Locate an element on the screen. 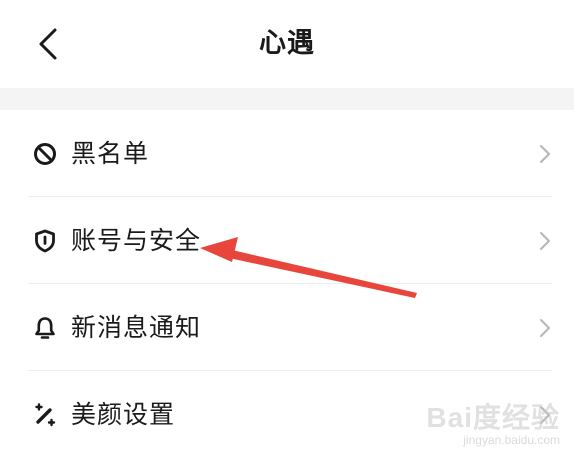  section-gap is located at coordinates (287, 99).